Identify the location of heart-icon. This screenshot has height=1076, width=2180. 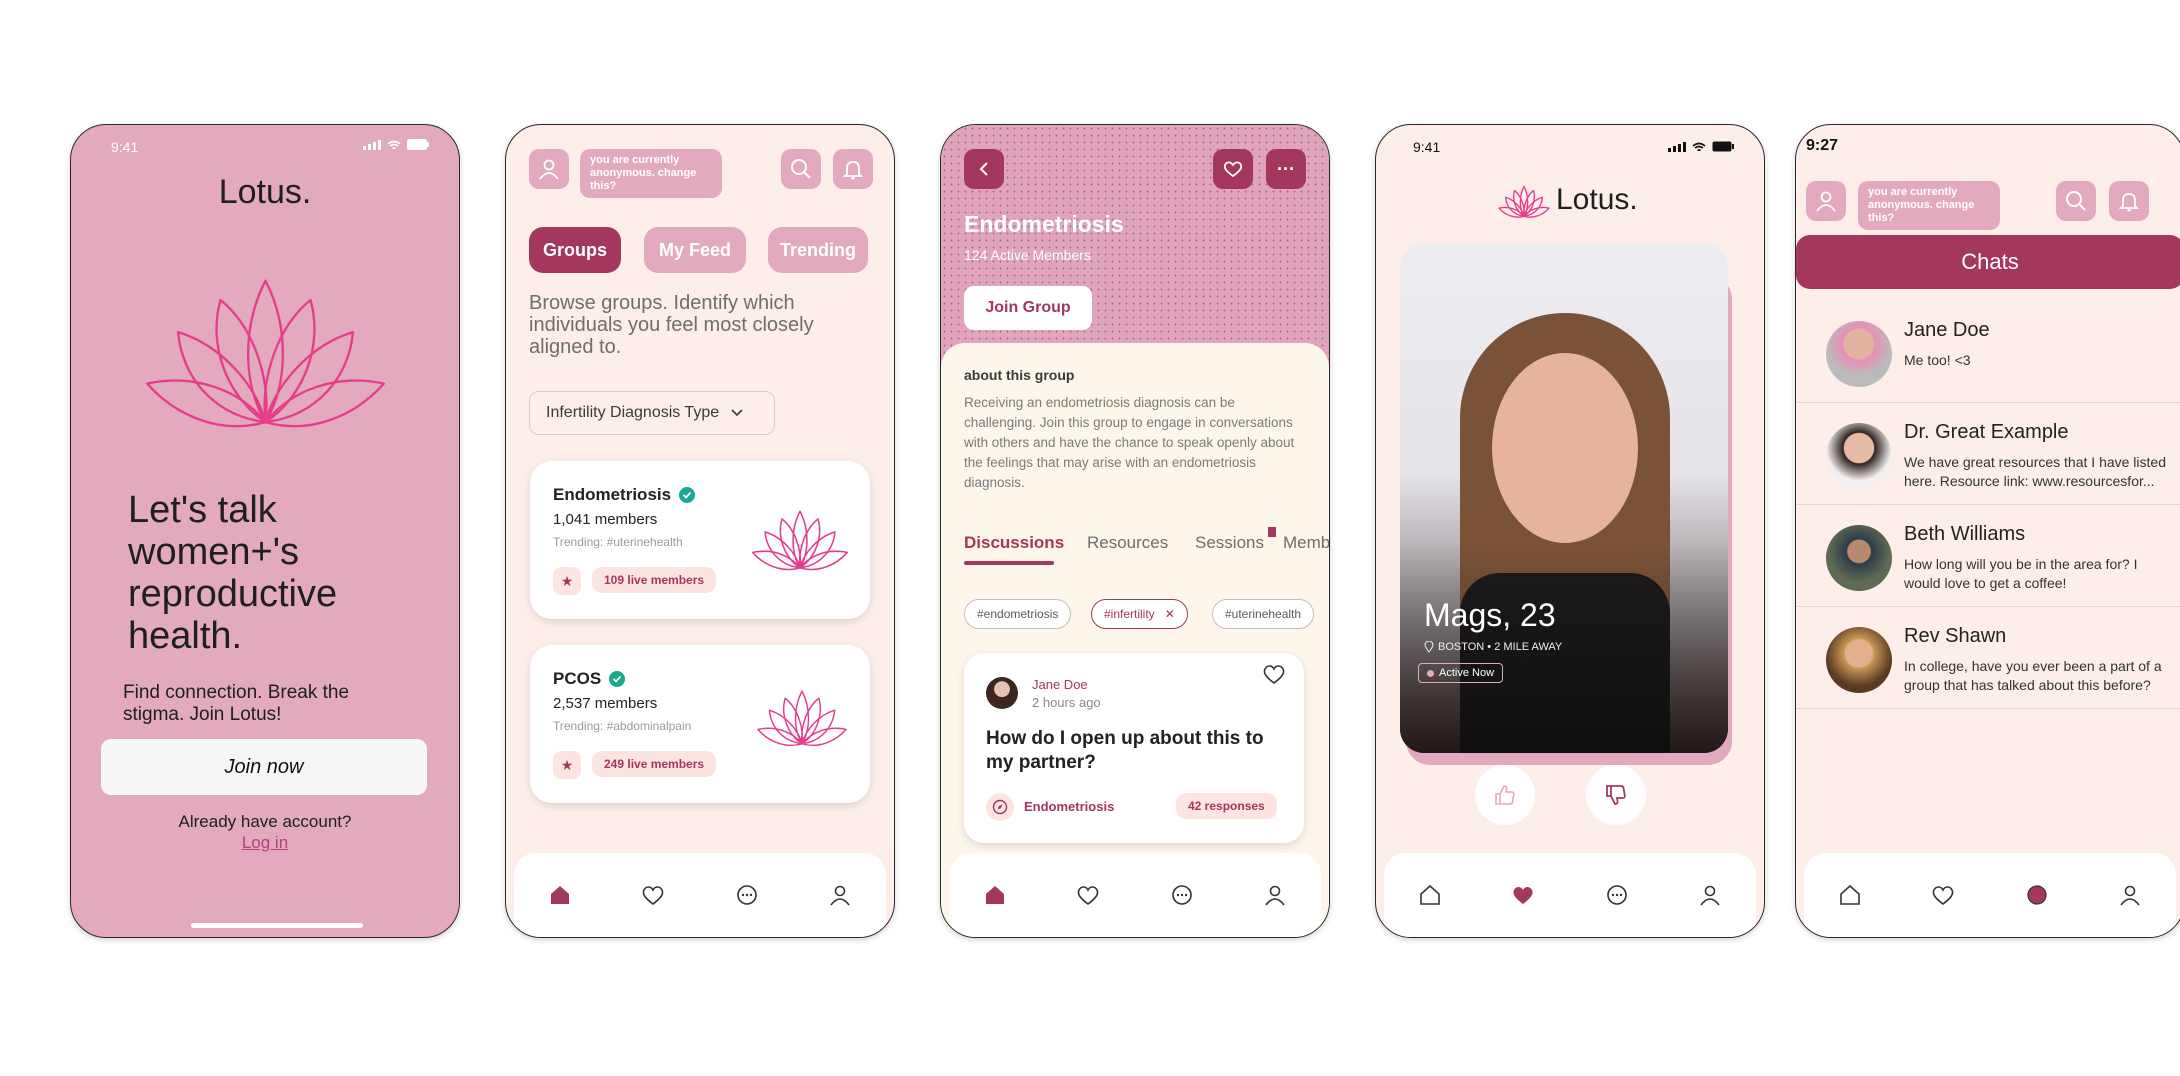
(1233, 169).